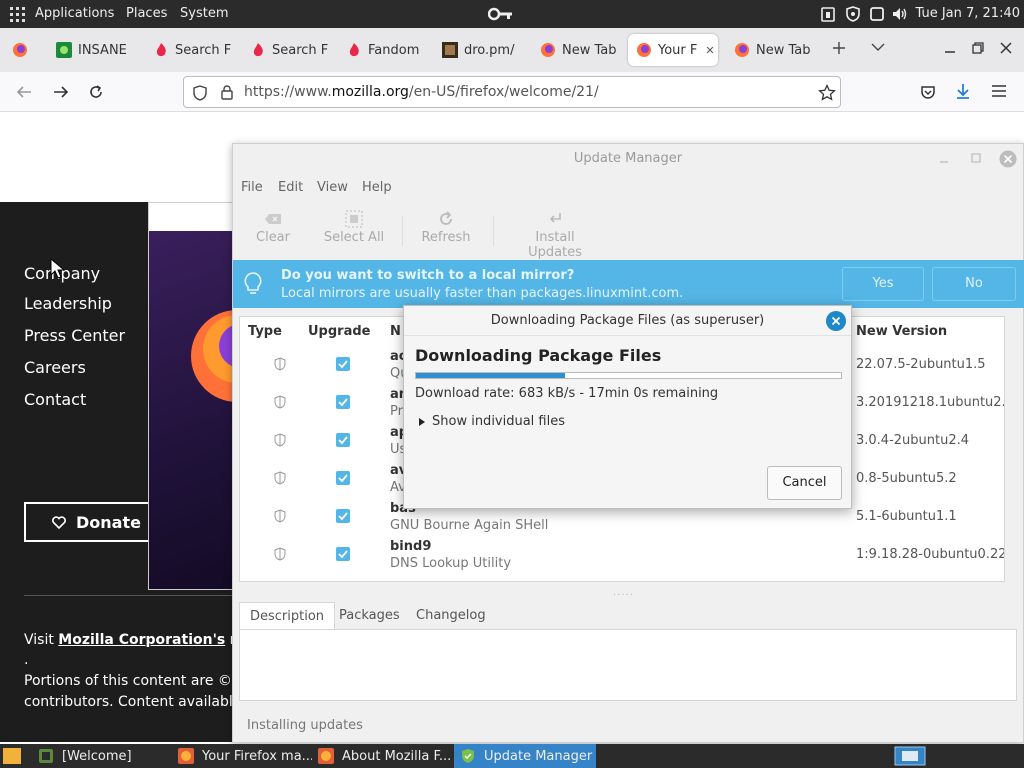  What do you see at coordinates (146, 14) in the screenshot?
I see `menu-places: Places` at bounding box center [146, 14].